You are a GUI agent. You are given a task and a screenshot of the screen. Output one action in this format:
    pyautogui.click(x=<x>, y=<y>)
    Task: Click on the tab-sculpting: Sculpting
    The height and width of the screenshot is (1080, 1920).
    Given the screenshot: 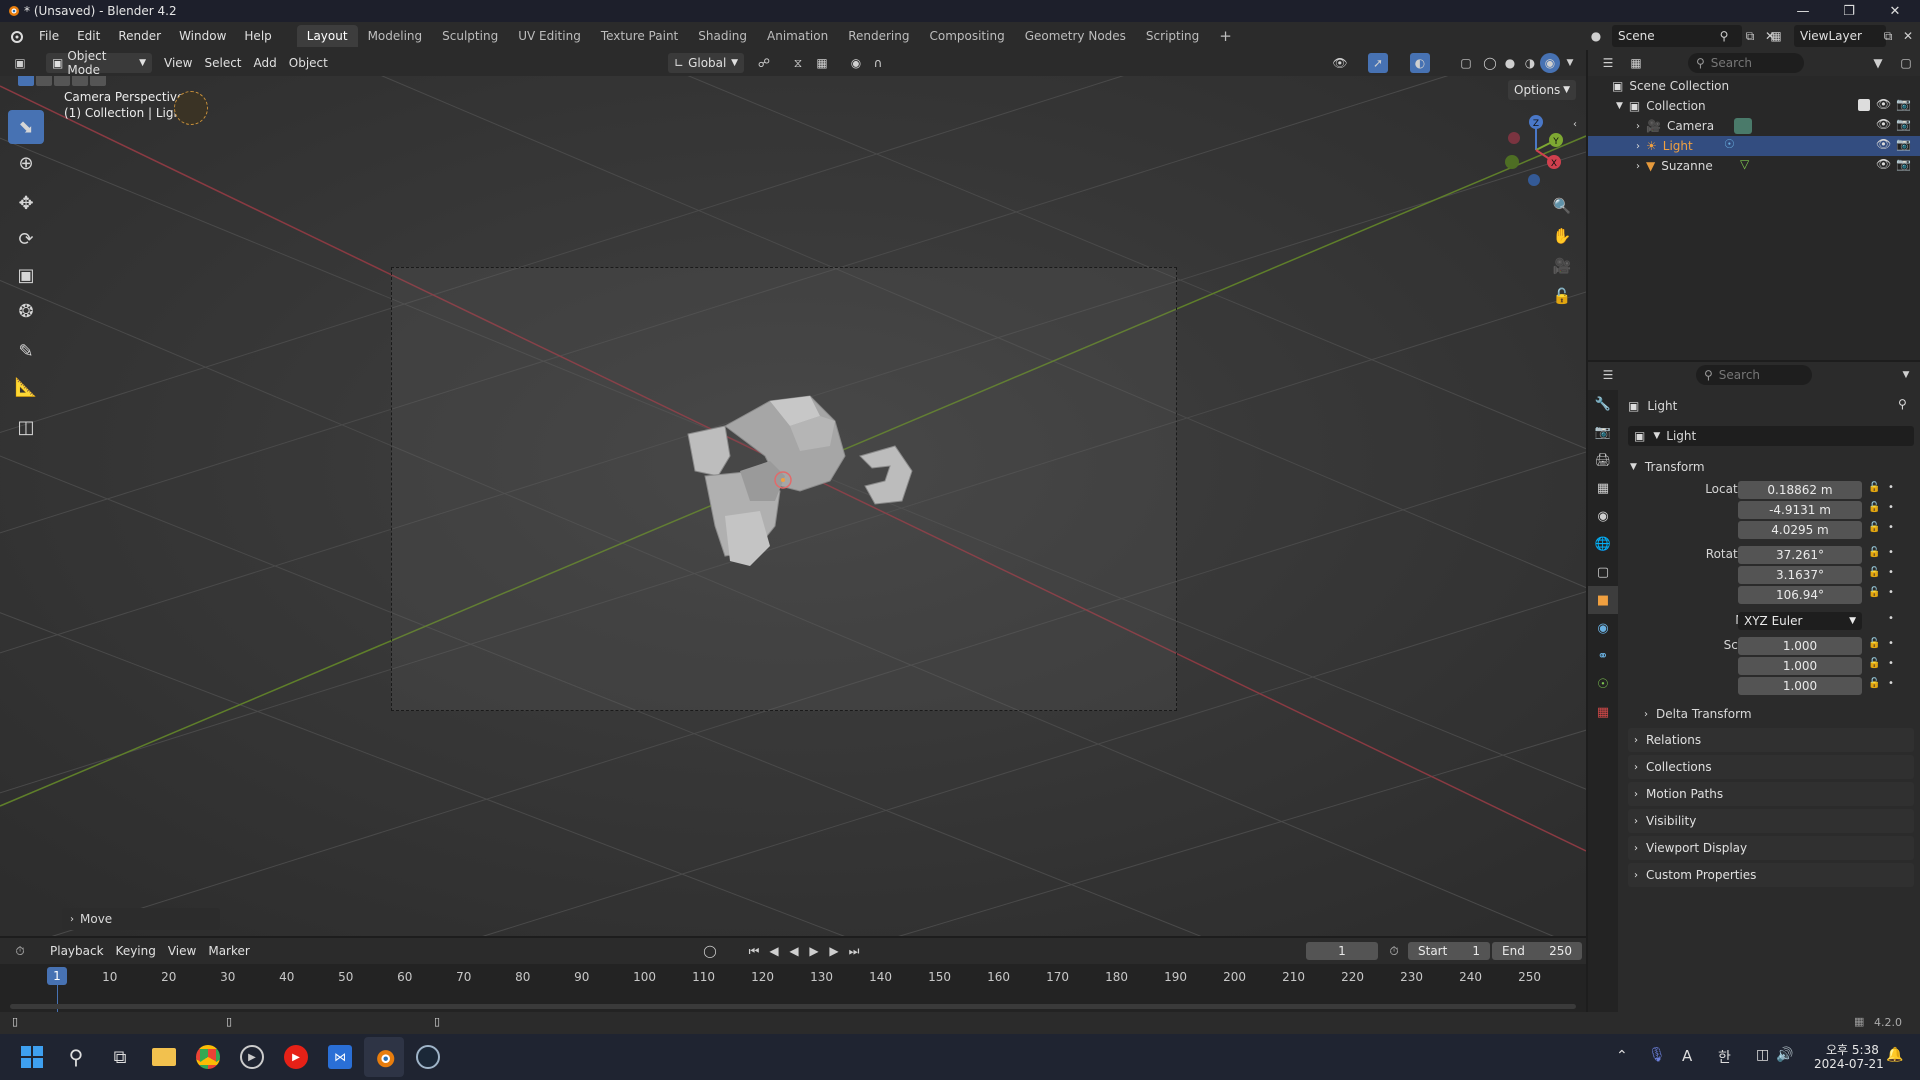 What is the action you would take?
    pyautogui.click(x=470, y=36)
    